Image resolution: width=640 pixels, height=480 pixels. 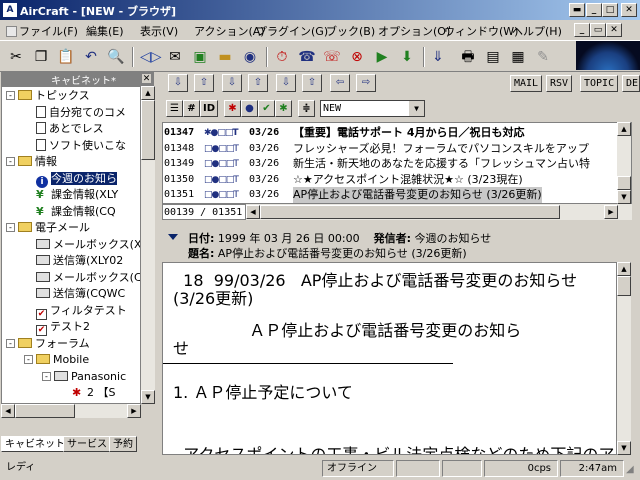 I want to click on mail-button: MAIL, so click(x=526, y=83).